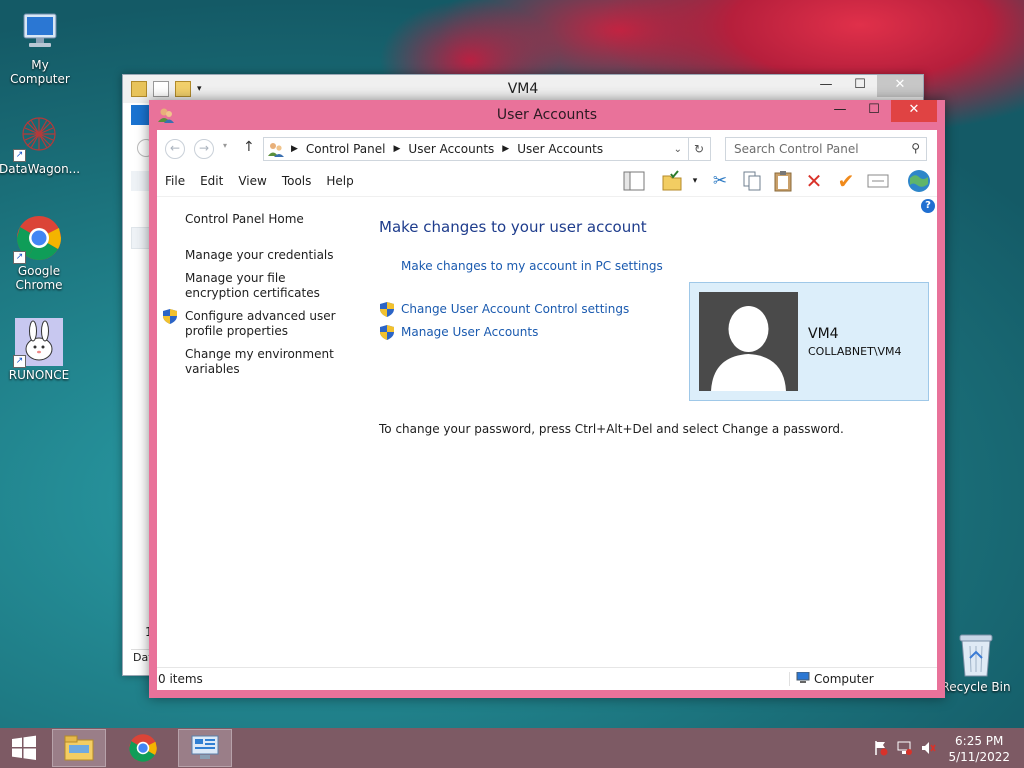 The width and height of the screenshot is (1024, 768). What do you see at coordinates (515, 309) in the screenshot?
I see `change-uac-settings-link: Change User Account Control settings` at bounding box center [515, 309].